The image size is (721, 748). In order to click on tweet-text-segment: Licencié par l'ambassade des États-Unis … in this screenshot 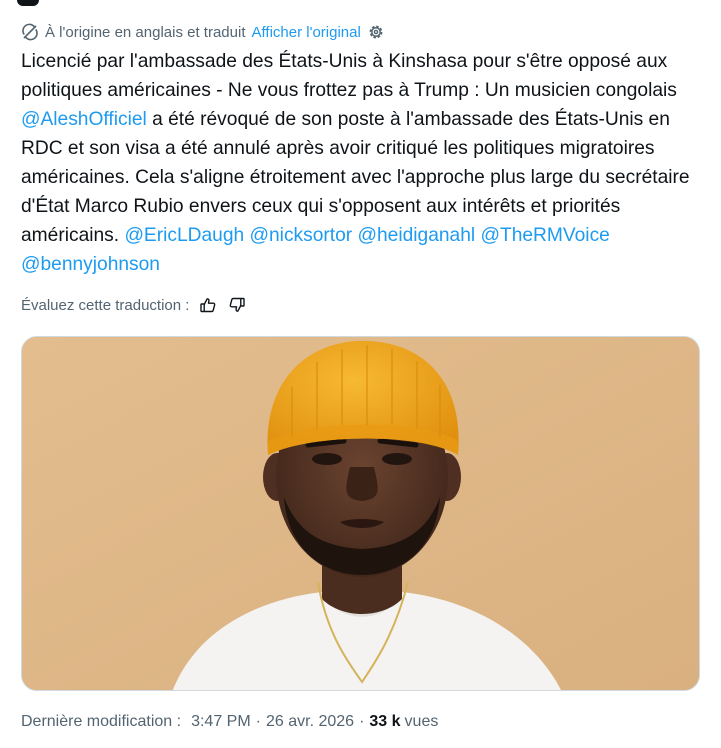, I will do `click(349, 76)`.